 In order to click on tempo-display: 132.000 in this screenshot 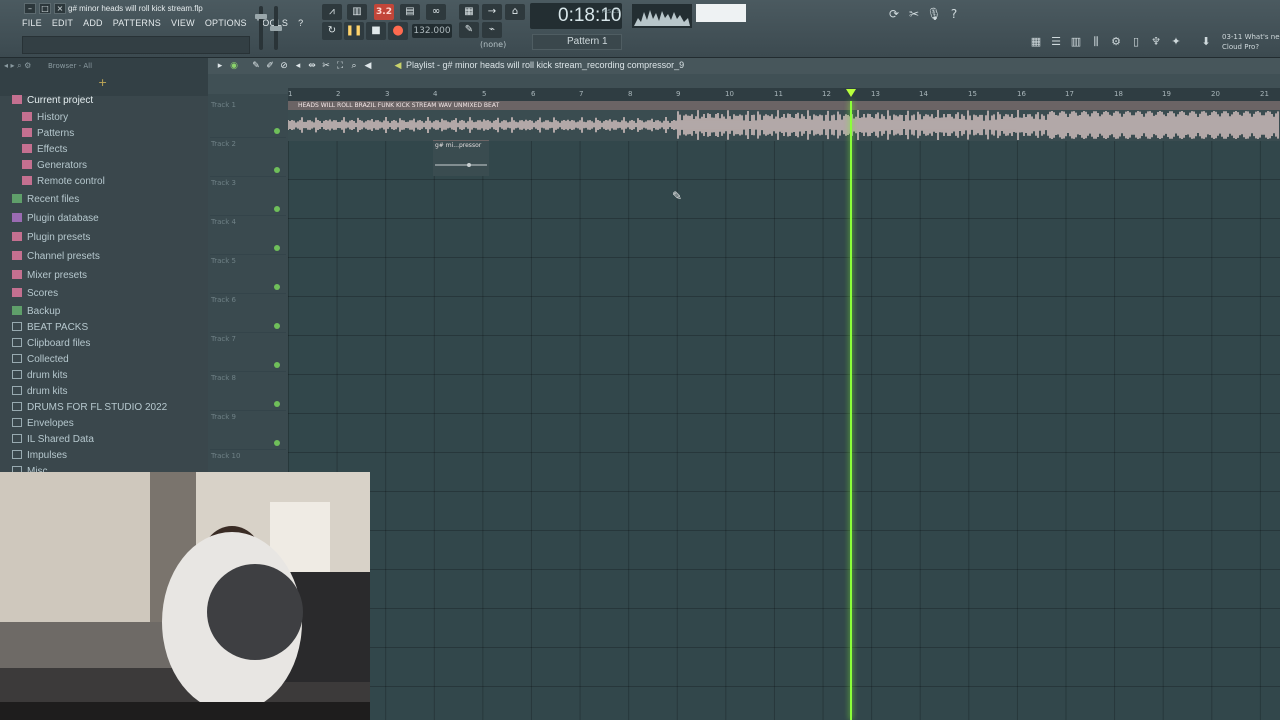, I will do `click(432, 31)`.